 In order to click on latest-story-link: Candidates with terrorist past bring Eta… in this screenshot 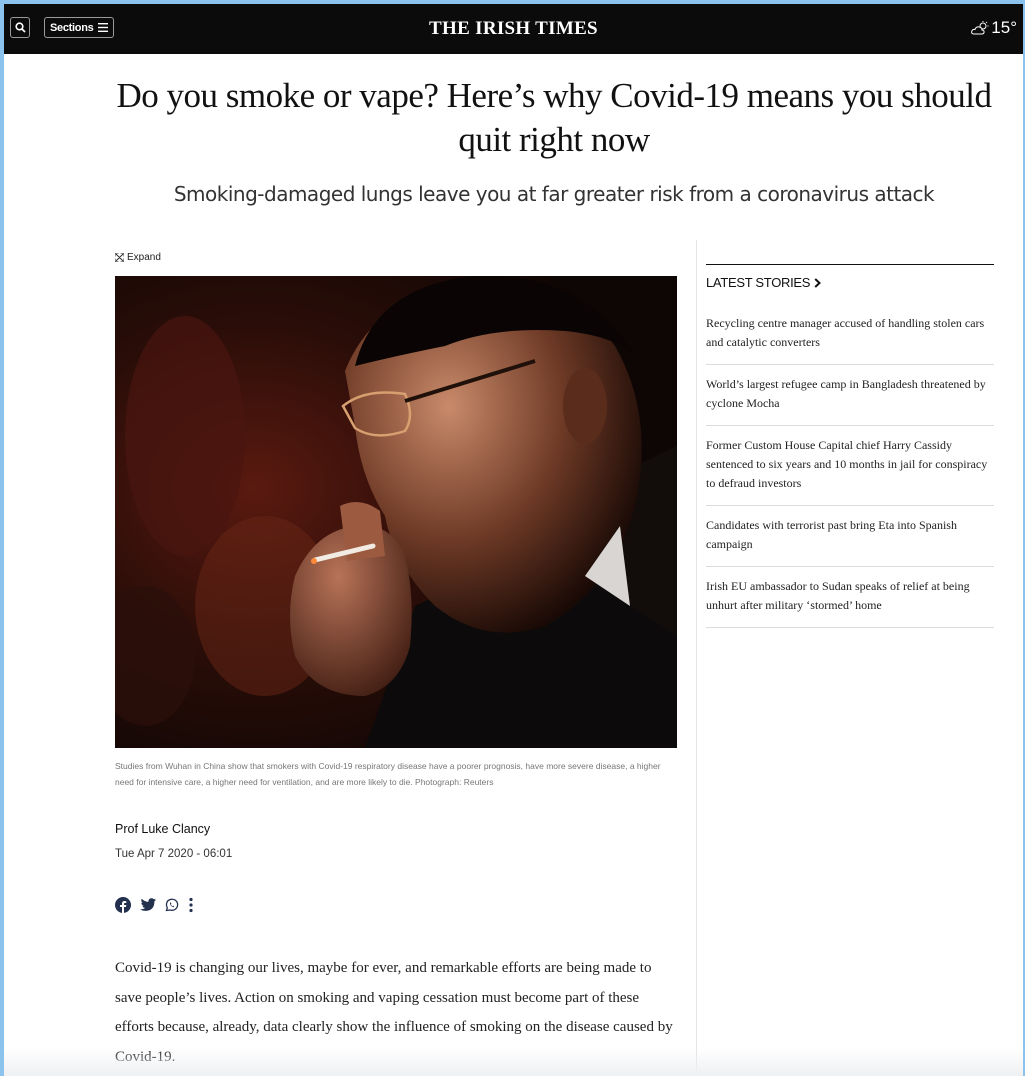, I will do `click(850, 536)`.